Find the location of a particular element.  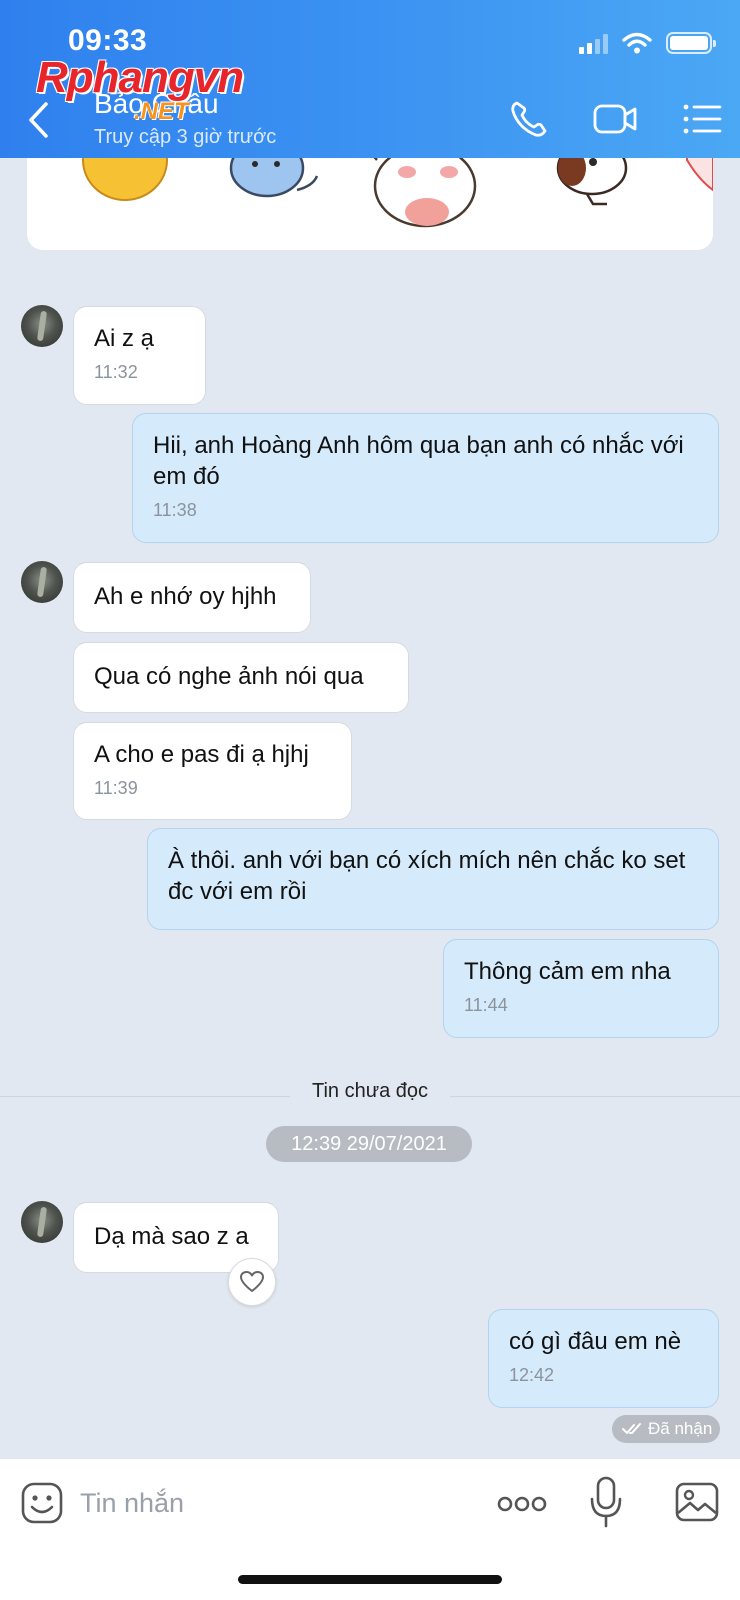

message-text: Ah e nhớ oy hjhh is located at coordinates (185, 596).